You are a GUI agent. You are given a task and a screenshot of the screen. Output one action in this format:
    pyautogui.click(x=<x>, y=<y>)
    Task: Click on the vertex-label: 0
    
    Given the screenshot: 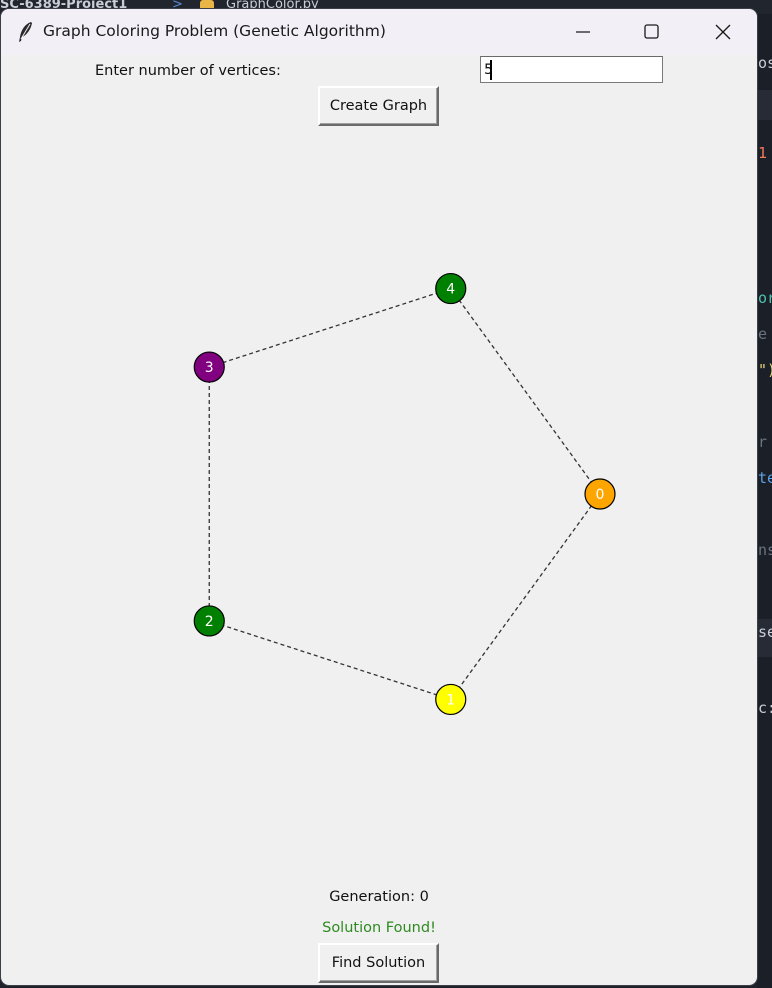 What is the action you would take?
    pyautogui.click(x=600, y=495)
    